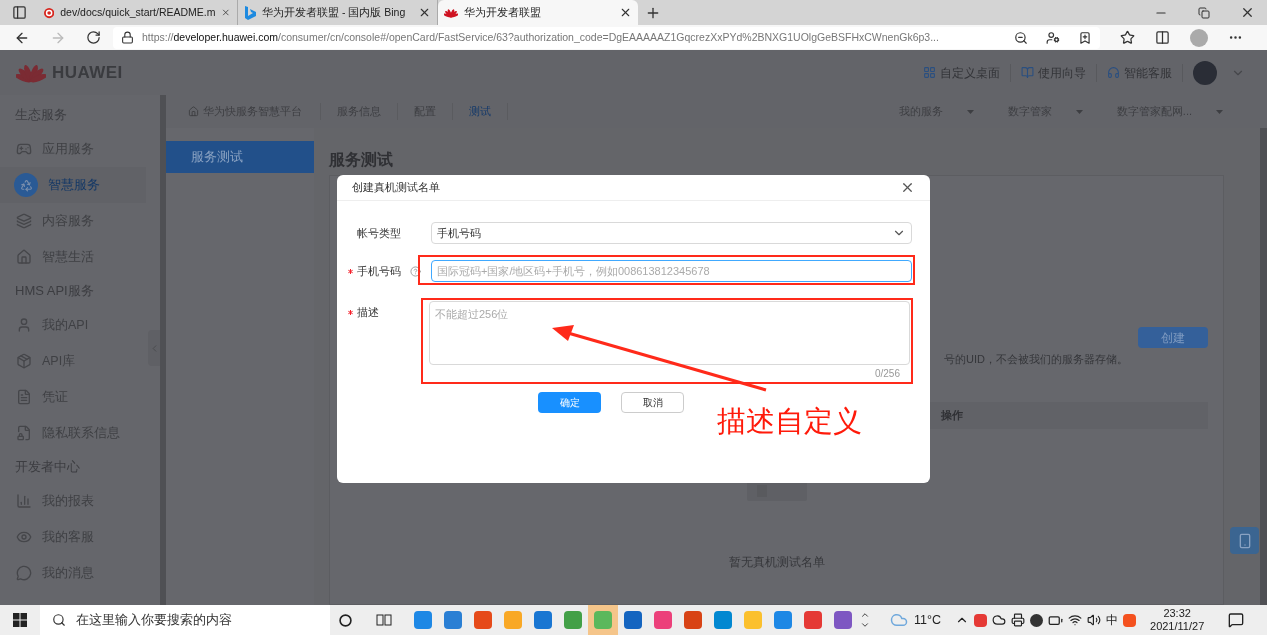  Describe the element at coordinates (1173, 337) in the screenshot. I see `create-button: 创建` at that location.